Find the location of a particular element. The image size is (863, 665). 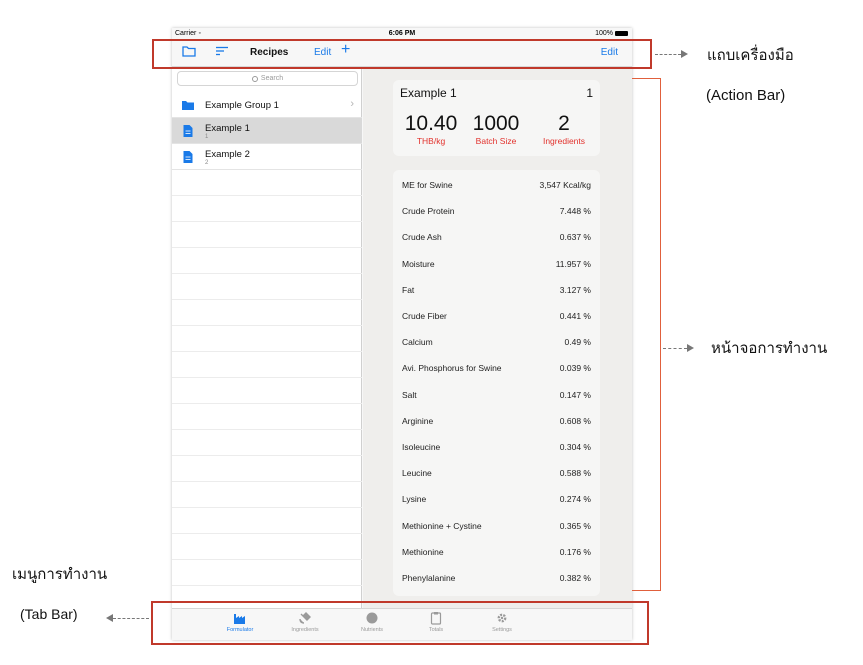

status-time: 6:06 PM is located at coordinates (402, 33).